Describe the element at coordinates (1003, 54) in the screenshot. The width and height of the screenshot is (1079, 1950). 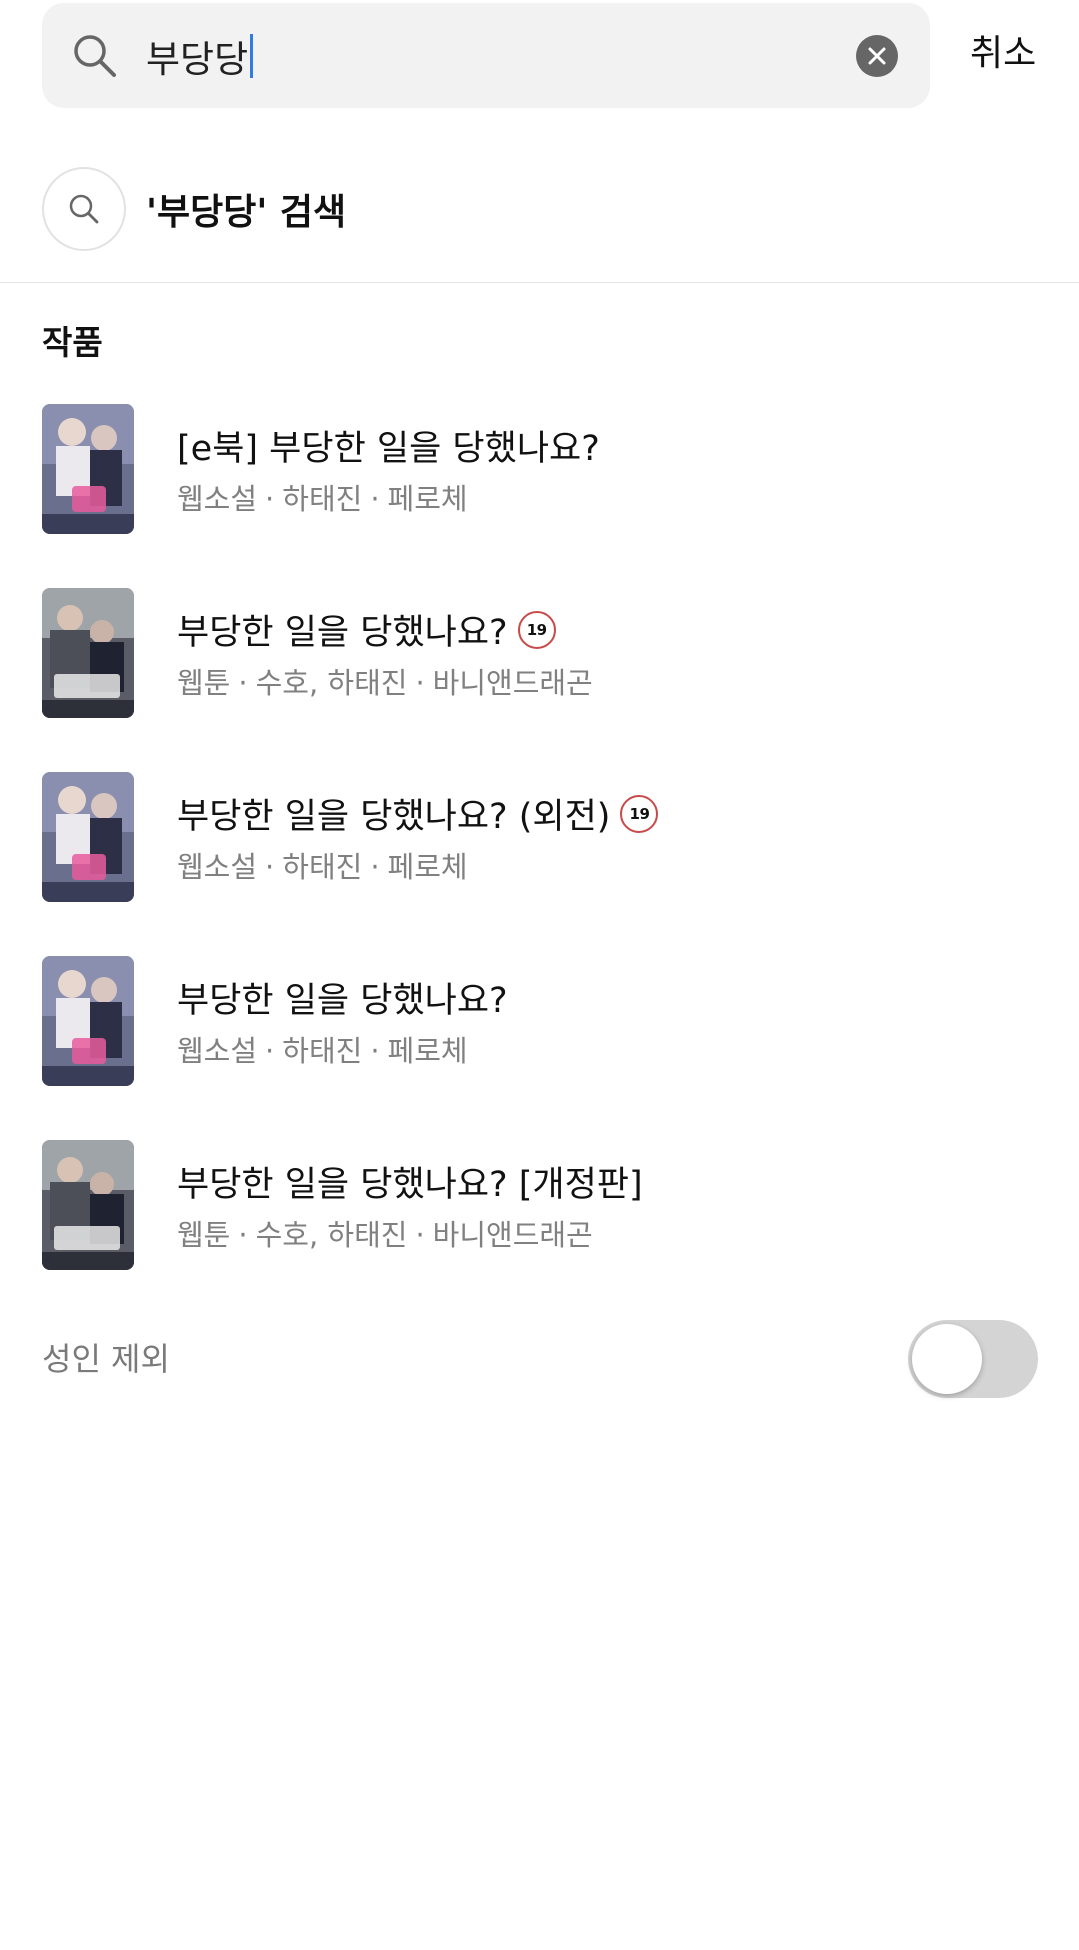
I see `cancel-button: 취소` at that location.